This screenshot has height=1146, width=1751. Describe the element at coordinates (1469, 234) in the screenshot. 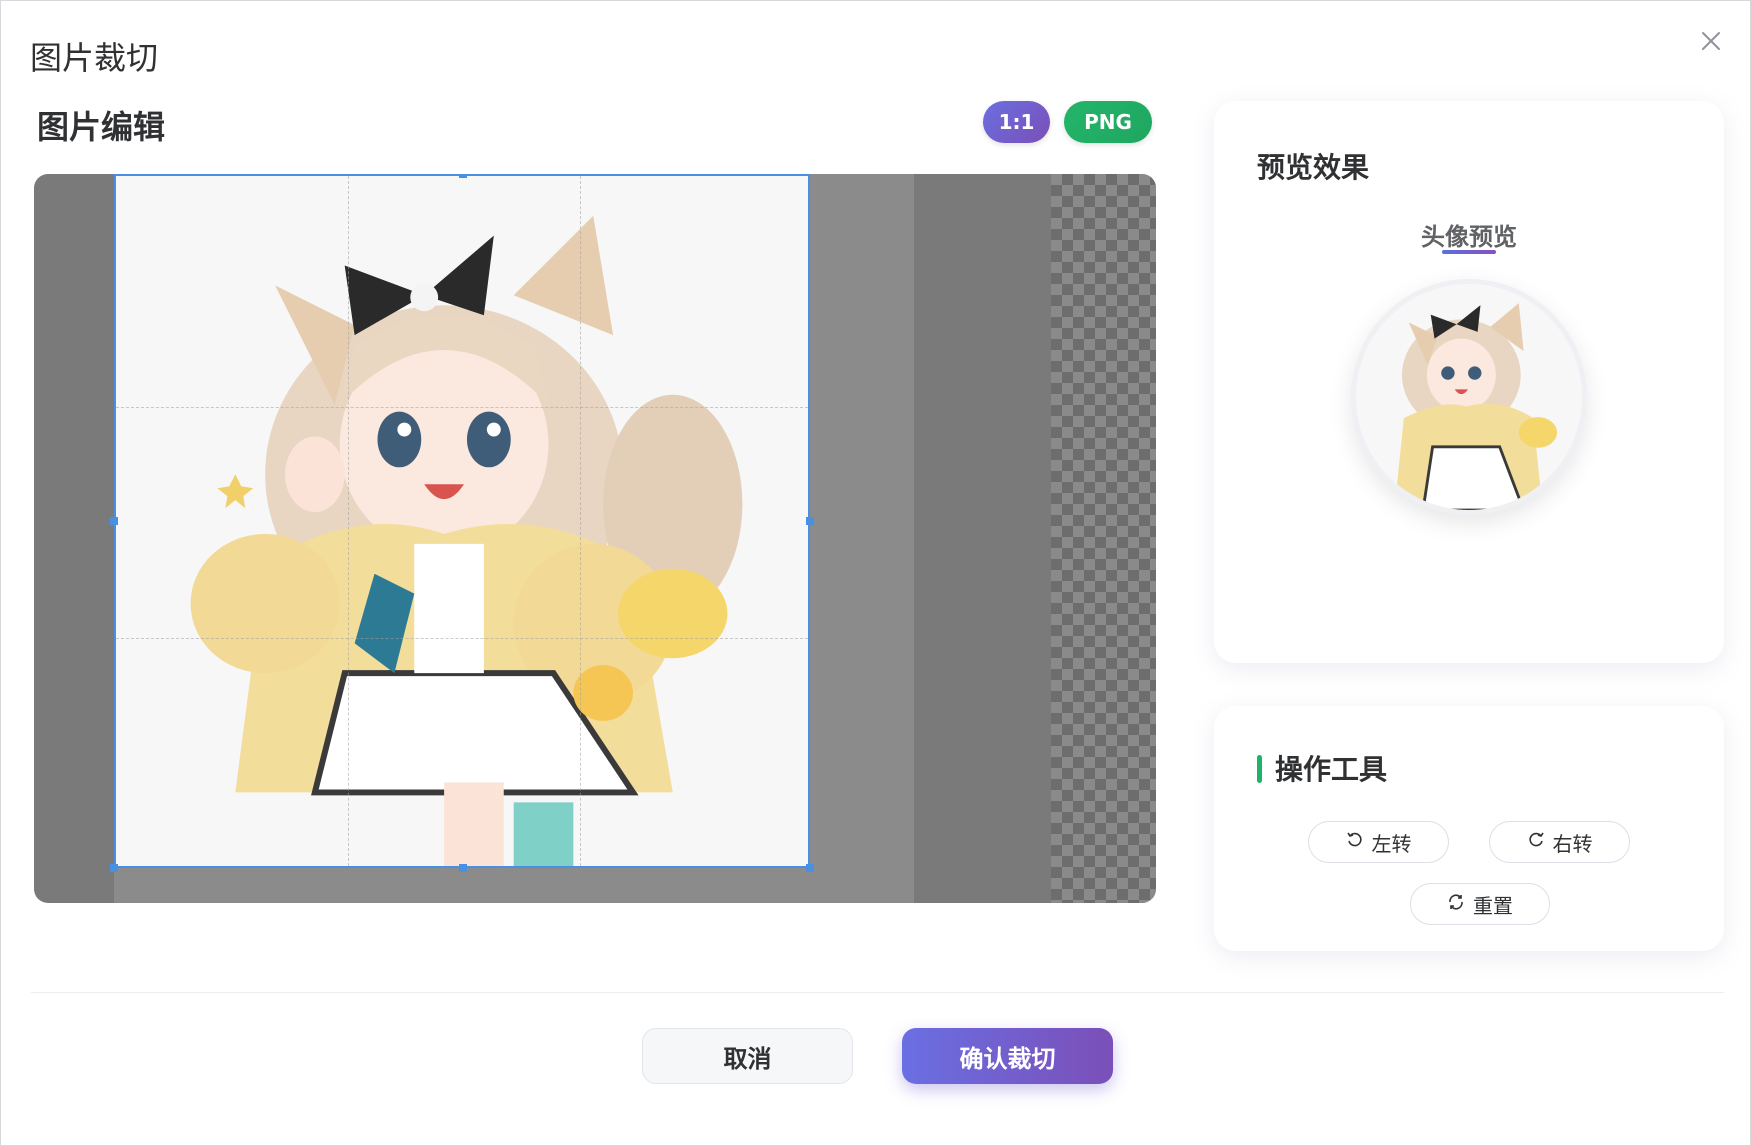

I see `tab-avatar-preview: 头像预览` at that location.